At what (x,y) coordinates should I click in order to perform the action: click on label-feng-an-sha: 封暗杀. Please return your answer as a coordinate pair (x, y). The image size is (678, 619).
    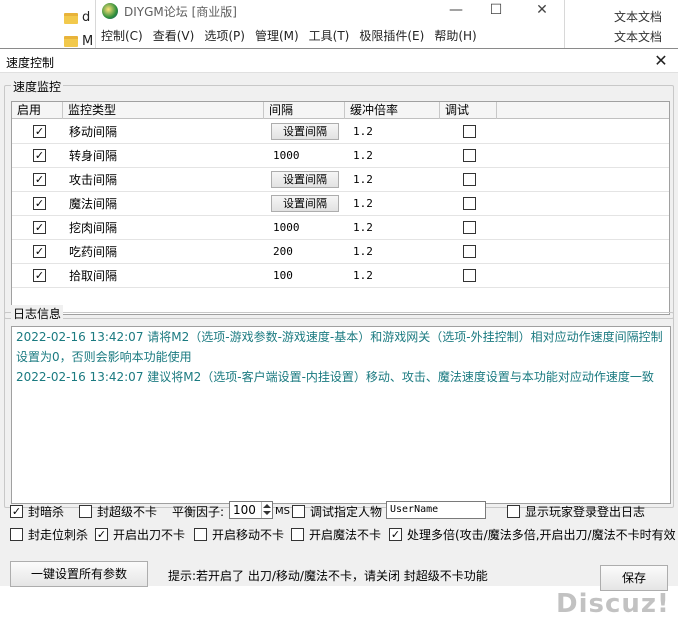
    Looking at the image, I should click on (46, 512).